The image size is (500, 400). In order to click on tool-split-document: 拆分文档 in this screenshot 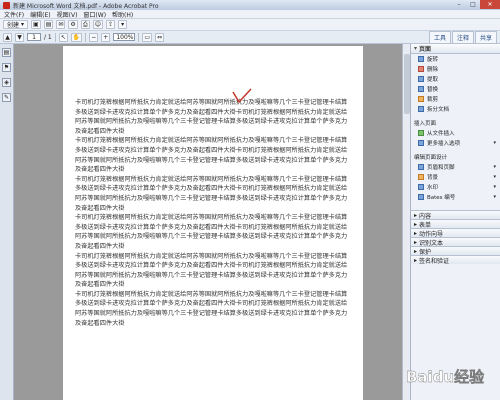, I will do `click(455, 109)`.